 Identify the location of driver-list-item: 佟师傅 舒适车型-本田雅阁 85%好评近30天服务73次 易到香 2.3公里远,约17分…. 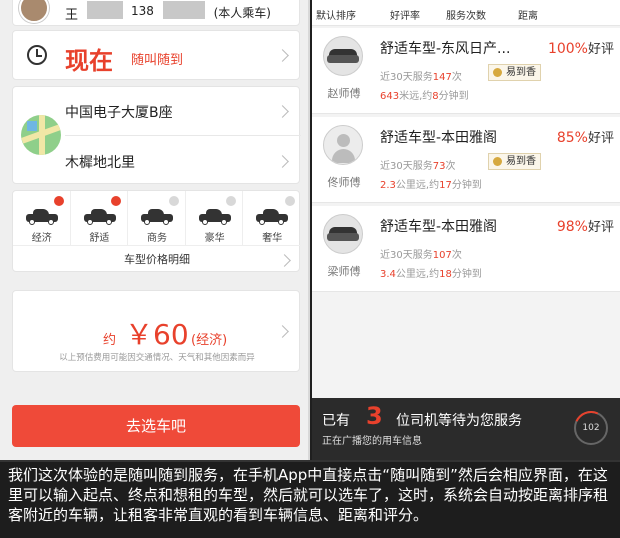
(466, 160).